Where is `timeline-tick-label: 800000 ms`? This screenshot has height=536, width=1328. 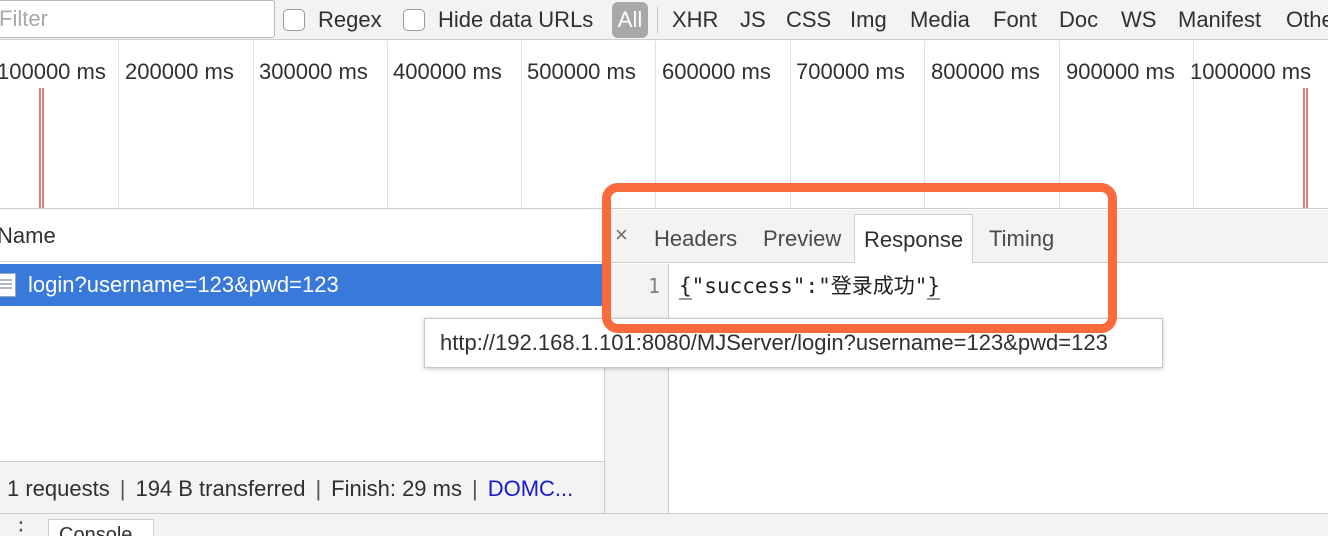
timeline-tick-label: 800000 ms is located at coordinates (985, 71).